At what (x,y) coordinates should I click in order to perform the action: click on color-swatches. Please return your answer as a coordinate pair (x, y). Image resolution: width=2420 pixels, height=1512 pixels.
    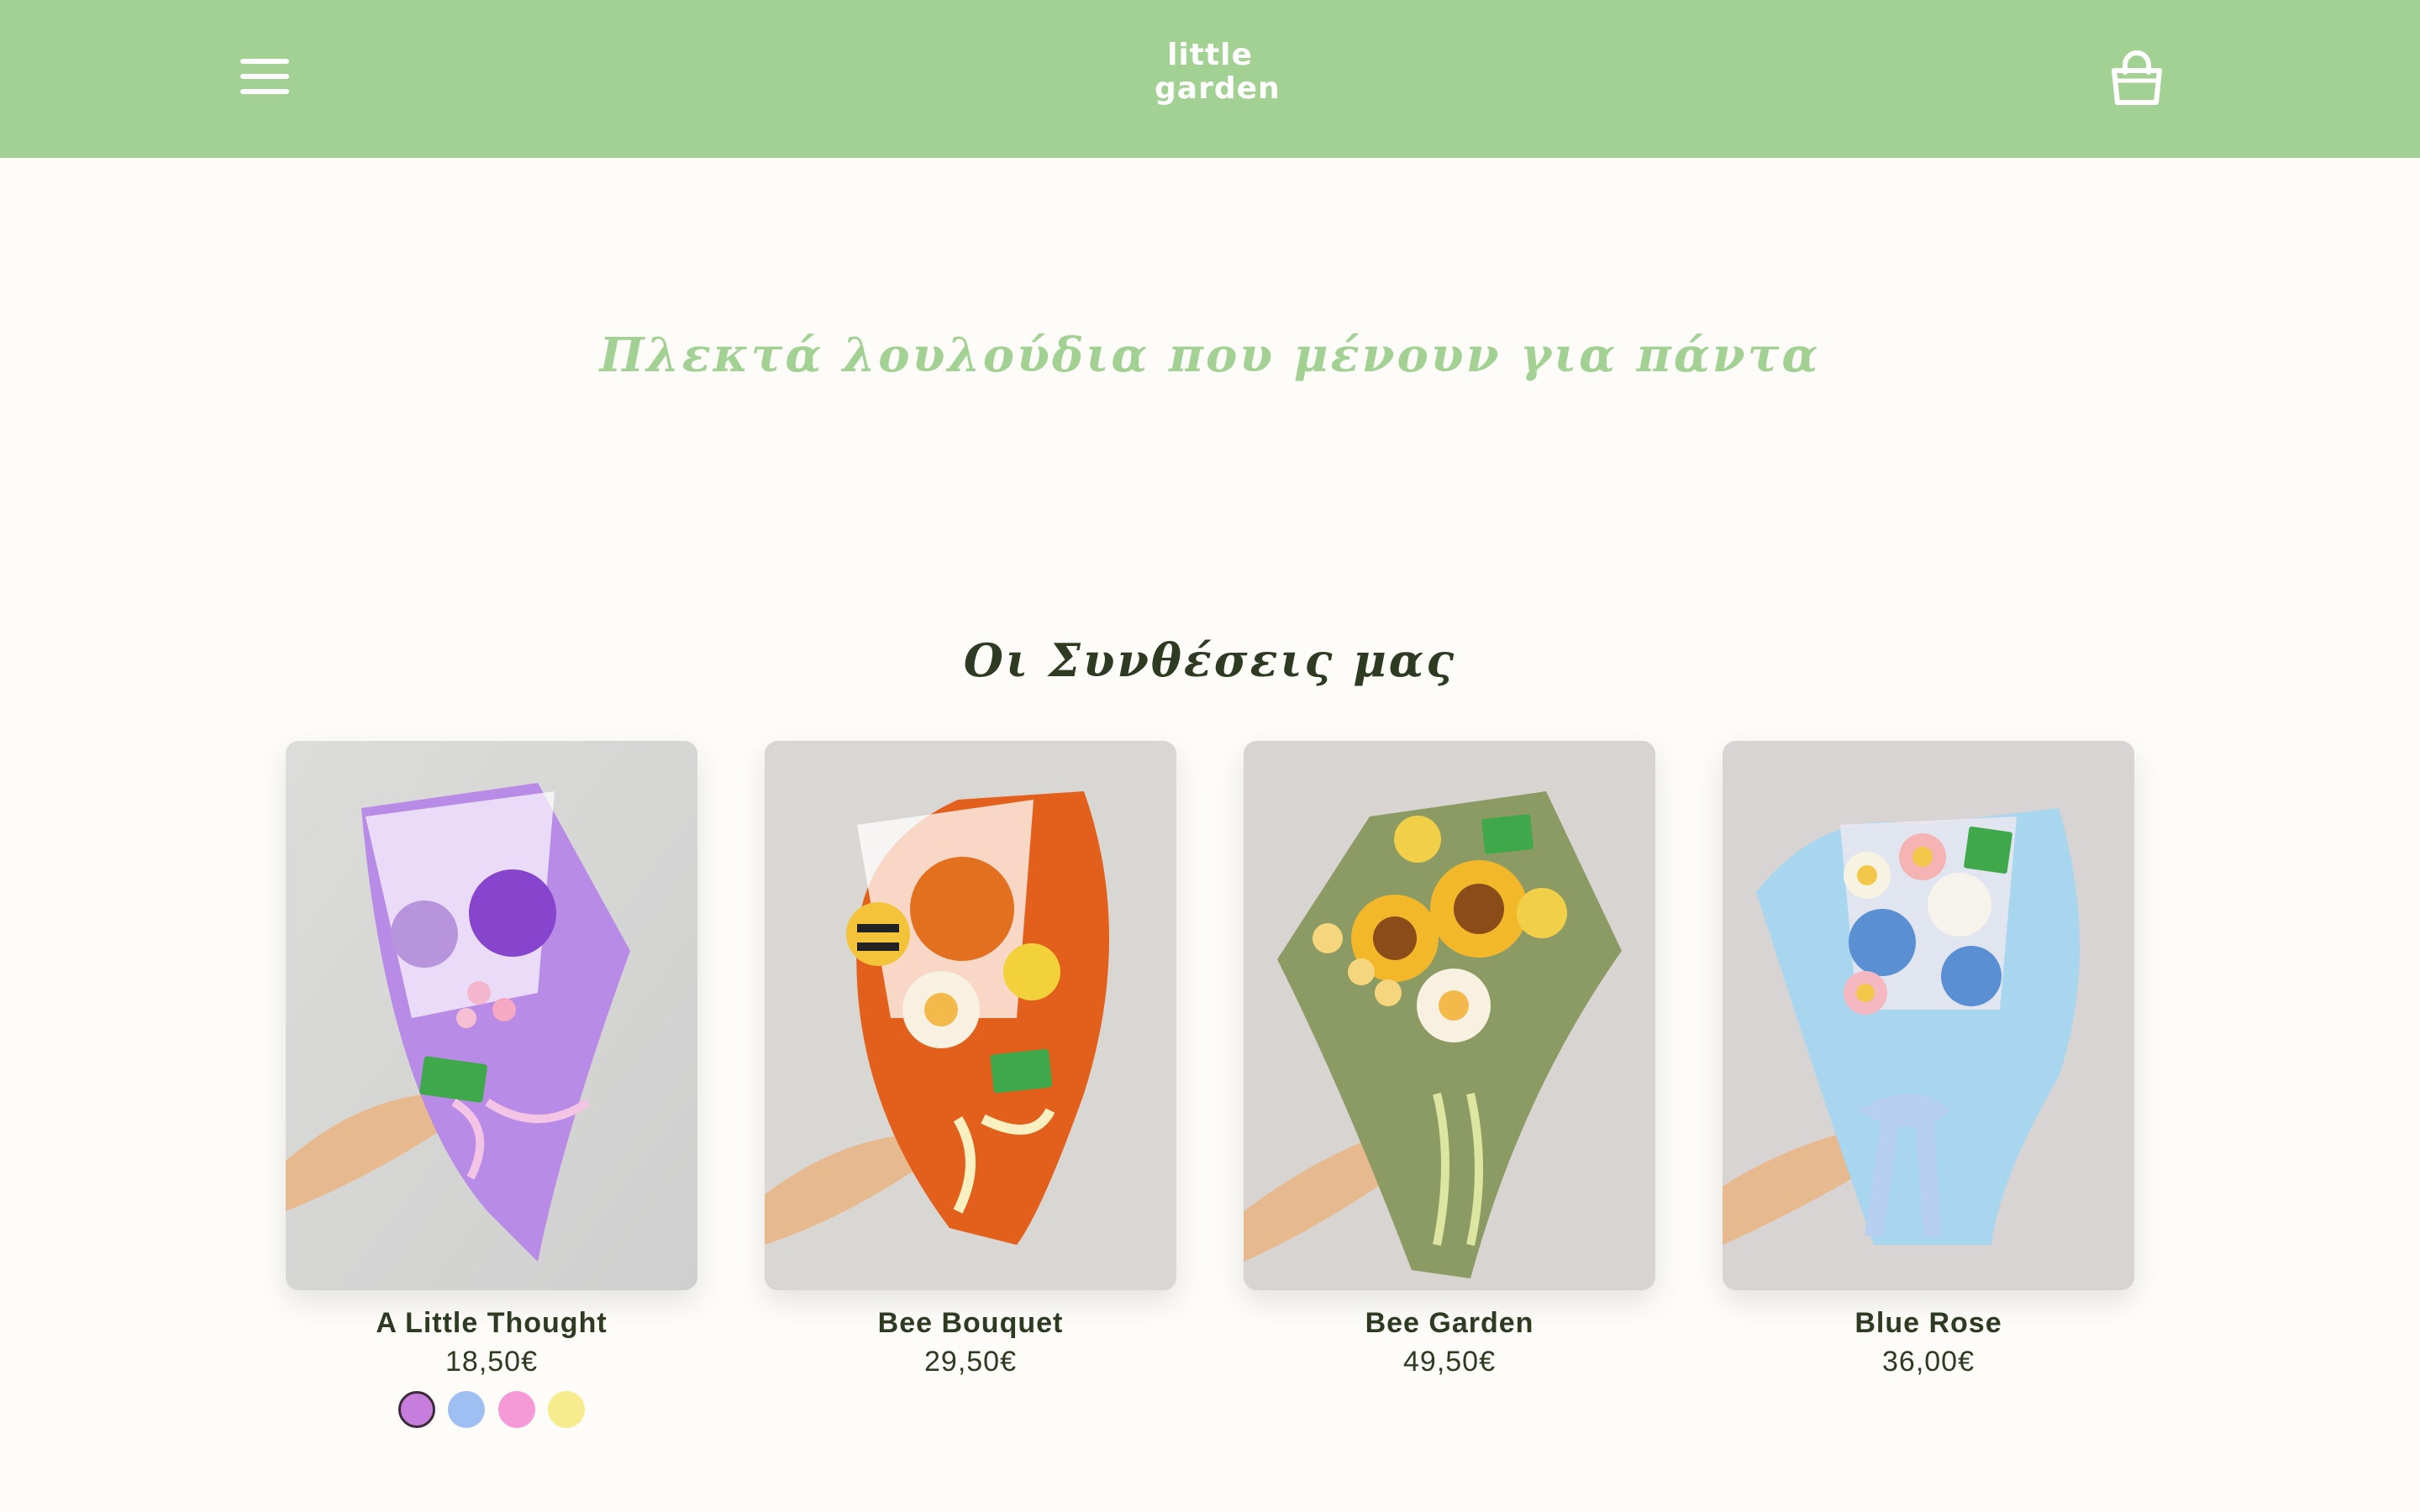
    Looking at the image, I should click on (492, 1410).